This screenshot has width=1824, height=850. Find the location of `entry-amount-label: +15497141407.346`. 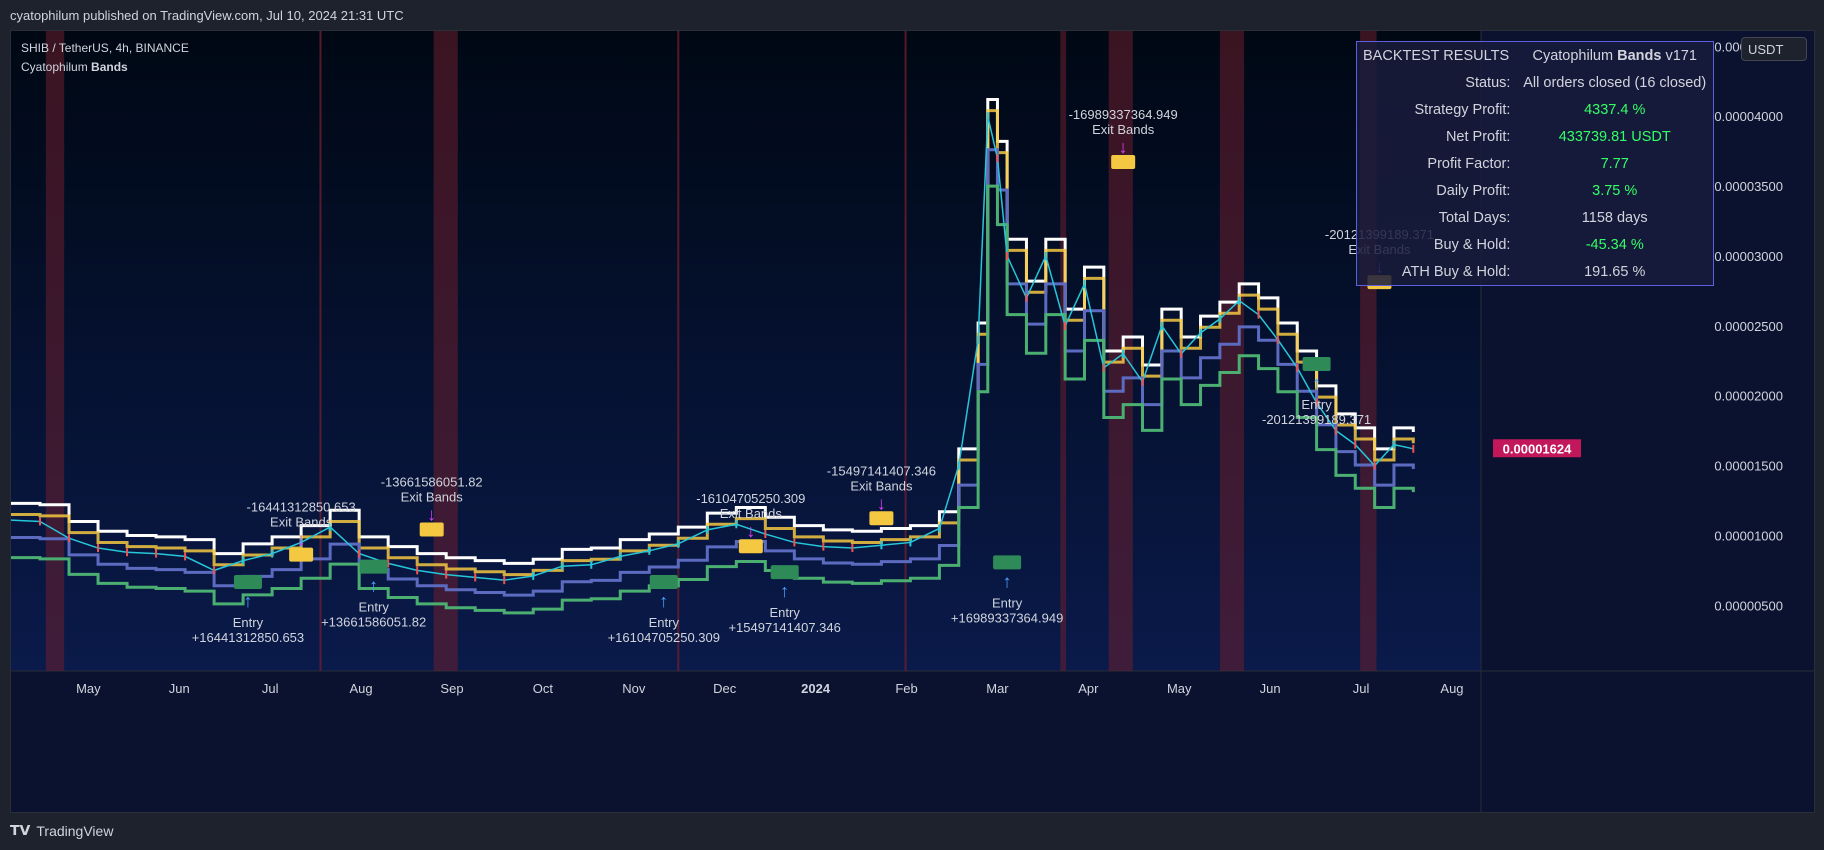

entry-amount-label: +15497141407.346 is located at coordinates (784, 627).